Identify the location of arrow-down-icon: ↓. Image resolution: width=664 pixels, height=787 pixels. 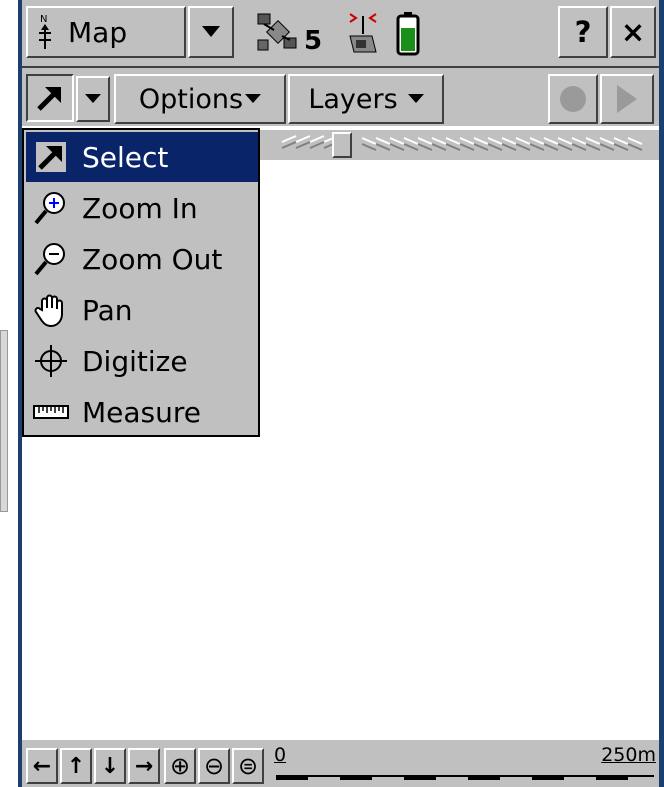
(110, 766).